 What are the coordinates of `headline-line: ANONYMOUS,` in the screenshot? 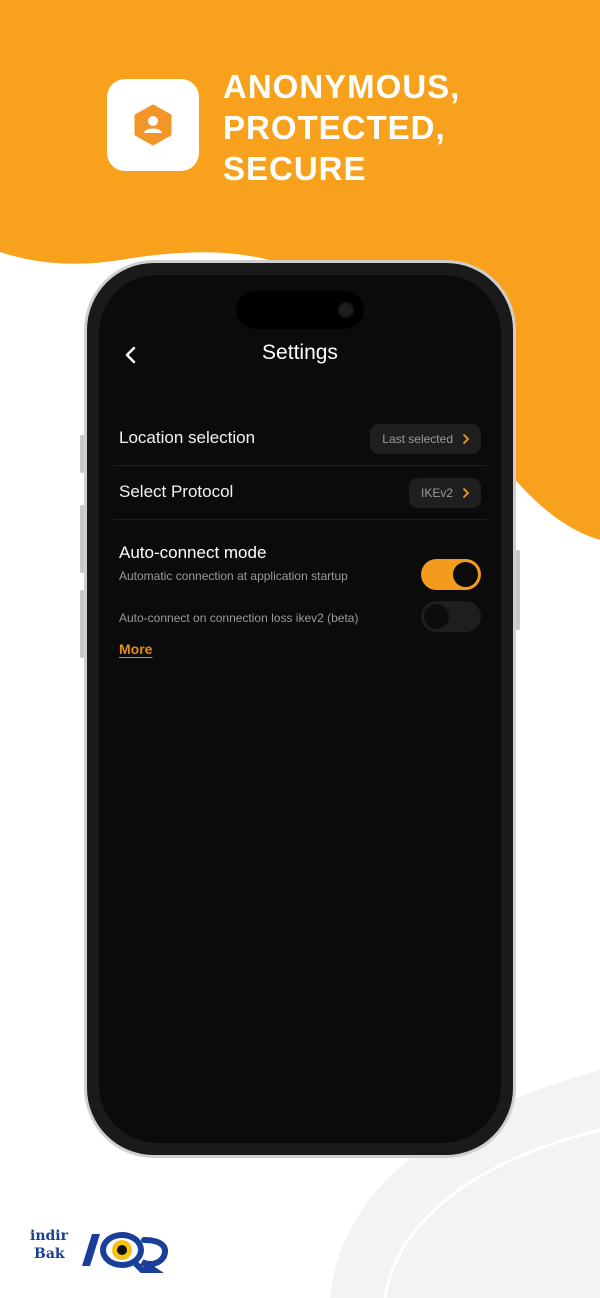 It's located at (342, 86).